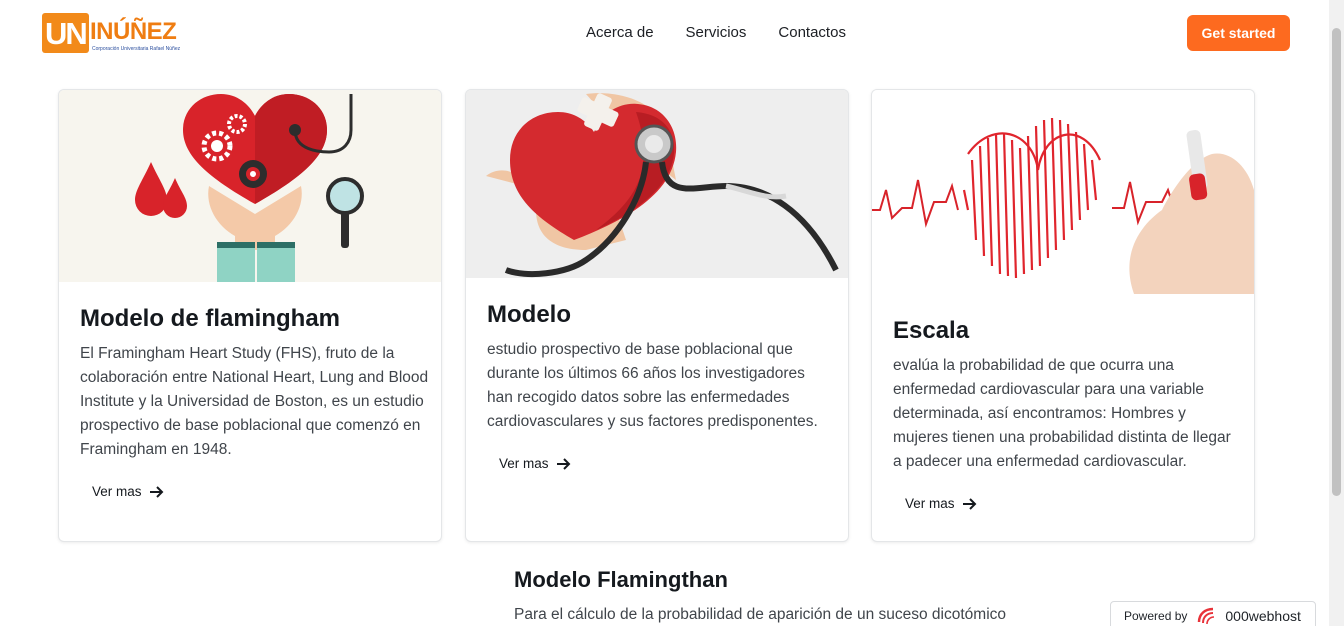 The width and height of the screenshot is (1344, 626). I want to click on heart-stethoscope-photo-icon, so click(657, 184).